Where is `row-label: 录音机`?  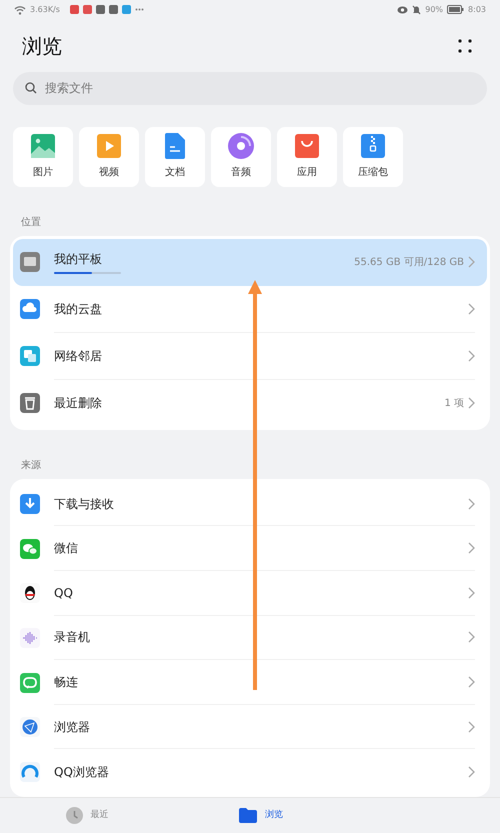 row-label: 录音机 is located at coordinates (72, 637).